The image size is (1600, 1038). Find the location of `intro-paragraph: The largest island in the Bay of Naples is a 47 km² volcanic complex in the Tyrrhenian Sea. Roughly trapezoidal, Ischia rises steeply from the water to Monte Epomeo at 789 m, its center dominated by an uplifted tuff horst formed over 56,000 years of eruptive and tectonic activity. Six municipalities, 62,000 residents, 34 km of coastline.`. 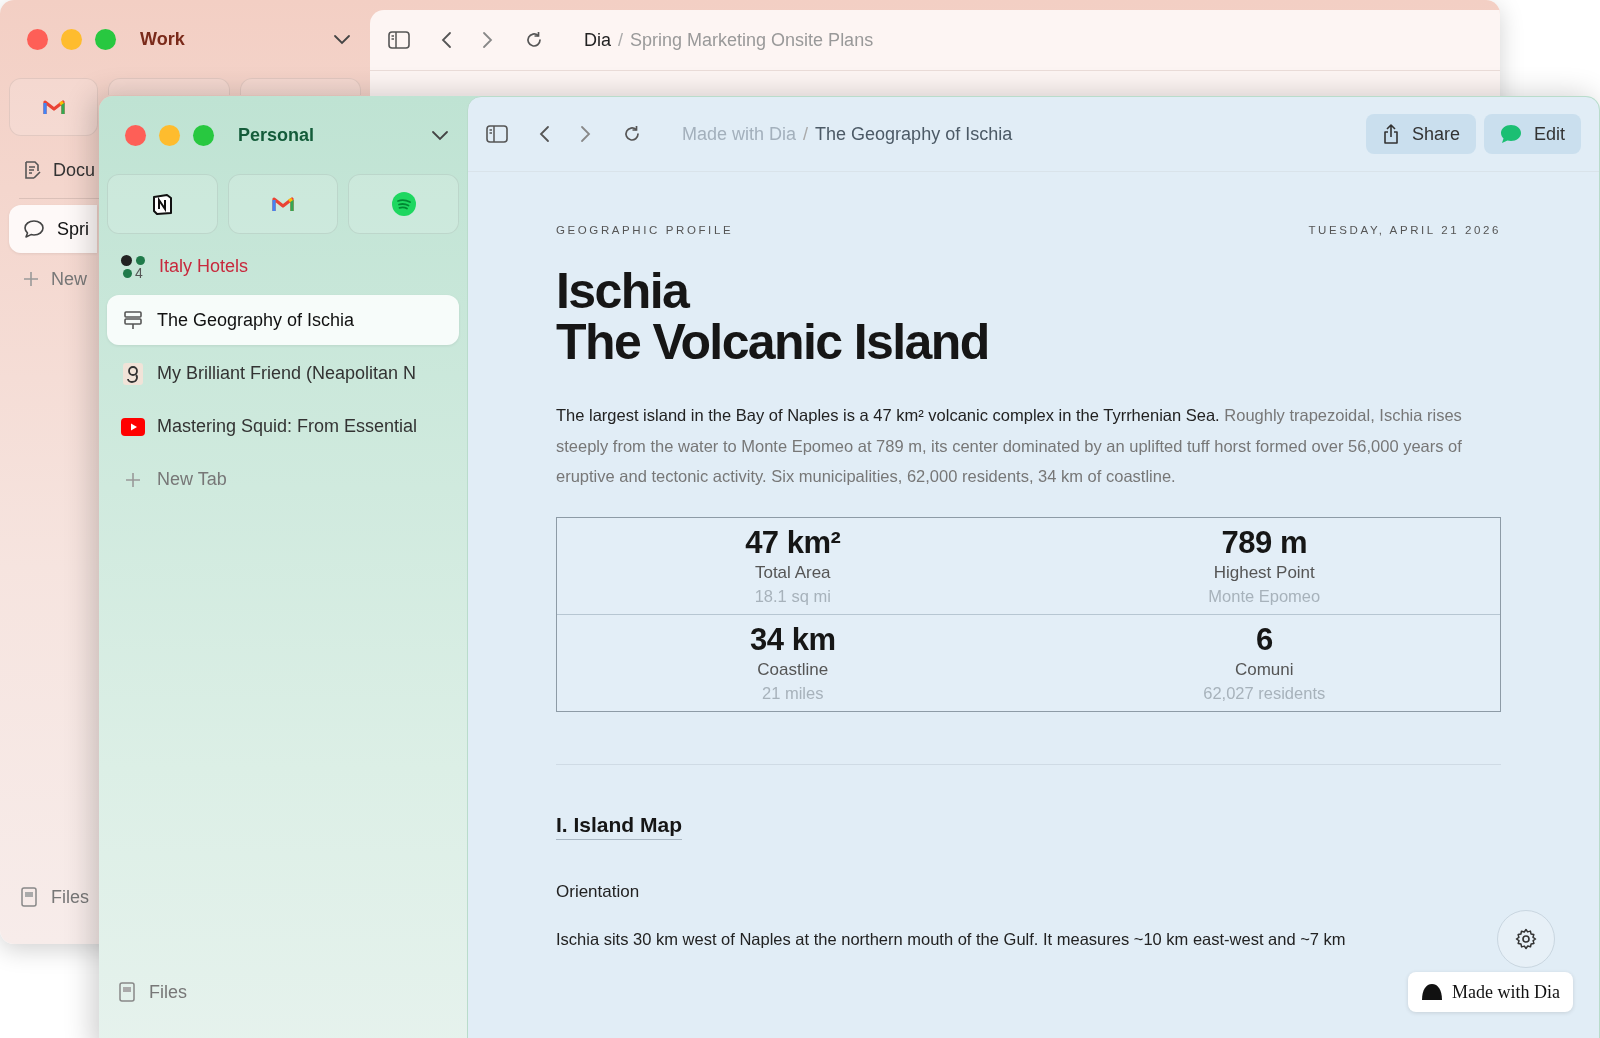

intro-paragraph: The largest island in the Bay of Naples is a 47 km² volcanic complex in the Tyrrhenian Sea. Roughly trapezoidal, Ischia rises steeply from the water to Monte Epomeo at 789 m, its center dominated by an uplifted tuff horst formed over 56,000 years of eruptive and tectonic activity. Six municipalities, 62,000 residents, 34 km of coastline. is located at coordinates (1009, 446).